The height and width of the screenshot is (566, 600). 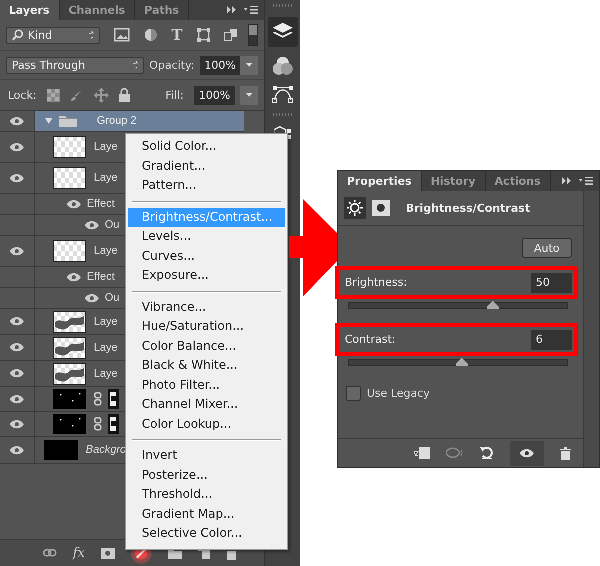 What do you see at coordinates (203, 35) in the screenshot?
I see `shape-icon` at bounding box center [203, 35].